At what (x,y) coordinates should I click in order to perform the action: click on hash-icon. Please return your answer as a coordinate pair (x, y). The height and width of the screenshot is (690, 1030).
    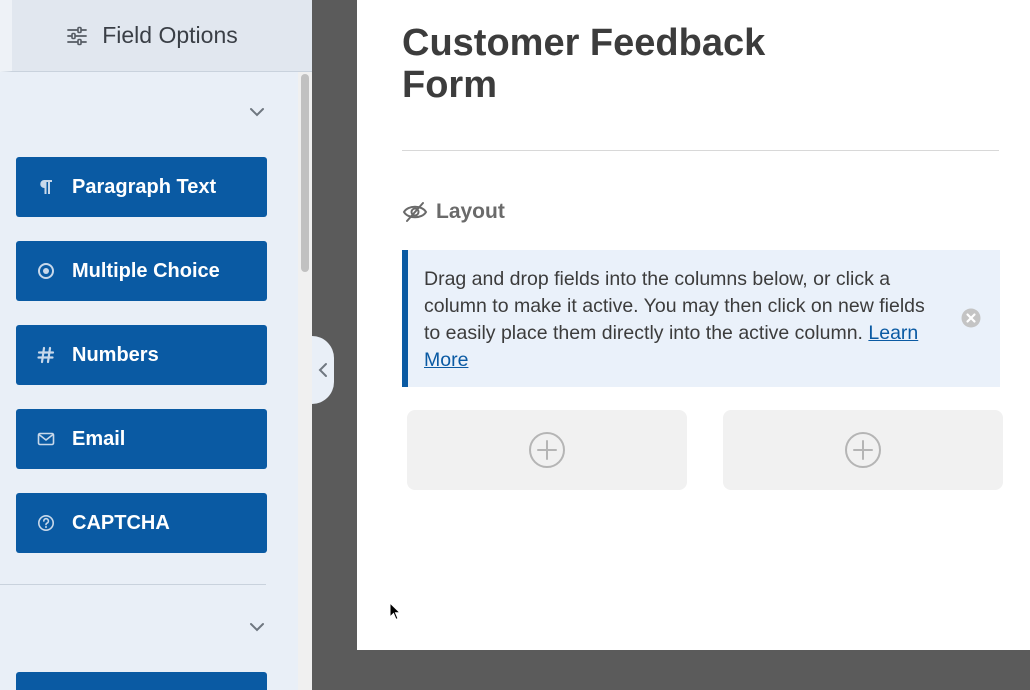
    Looking at the image, I should click on (46, 355).